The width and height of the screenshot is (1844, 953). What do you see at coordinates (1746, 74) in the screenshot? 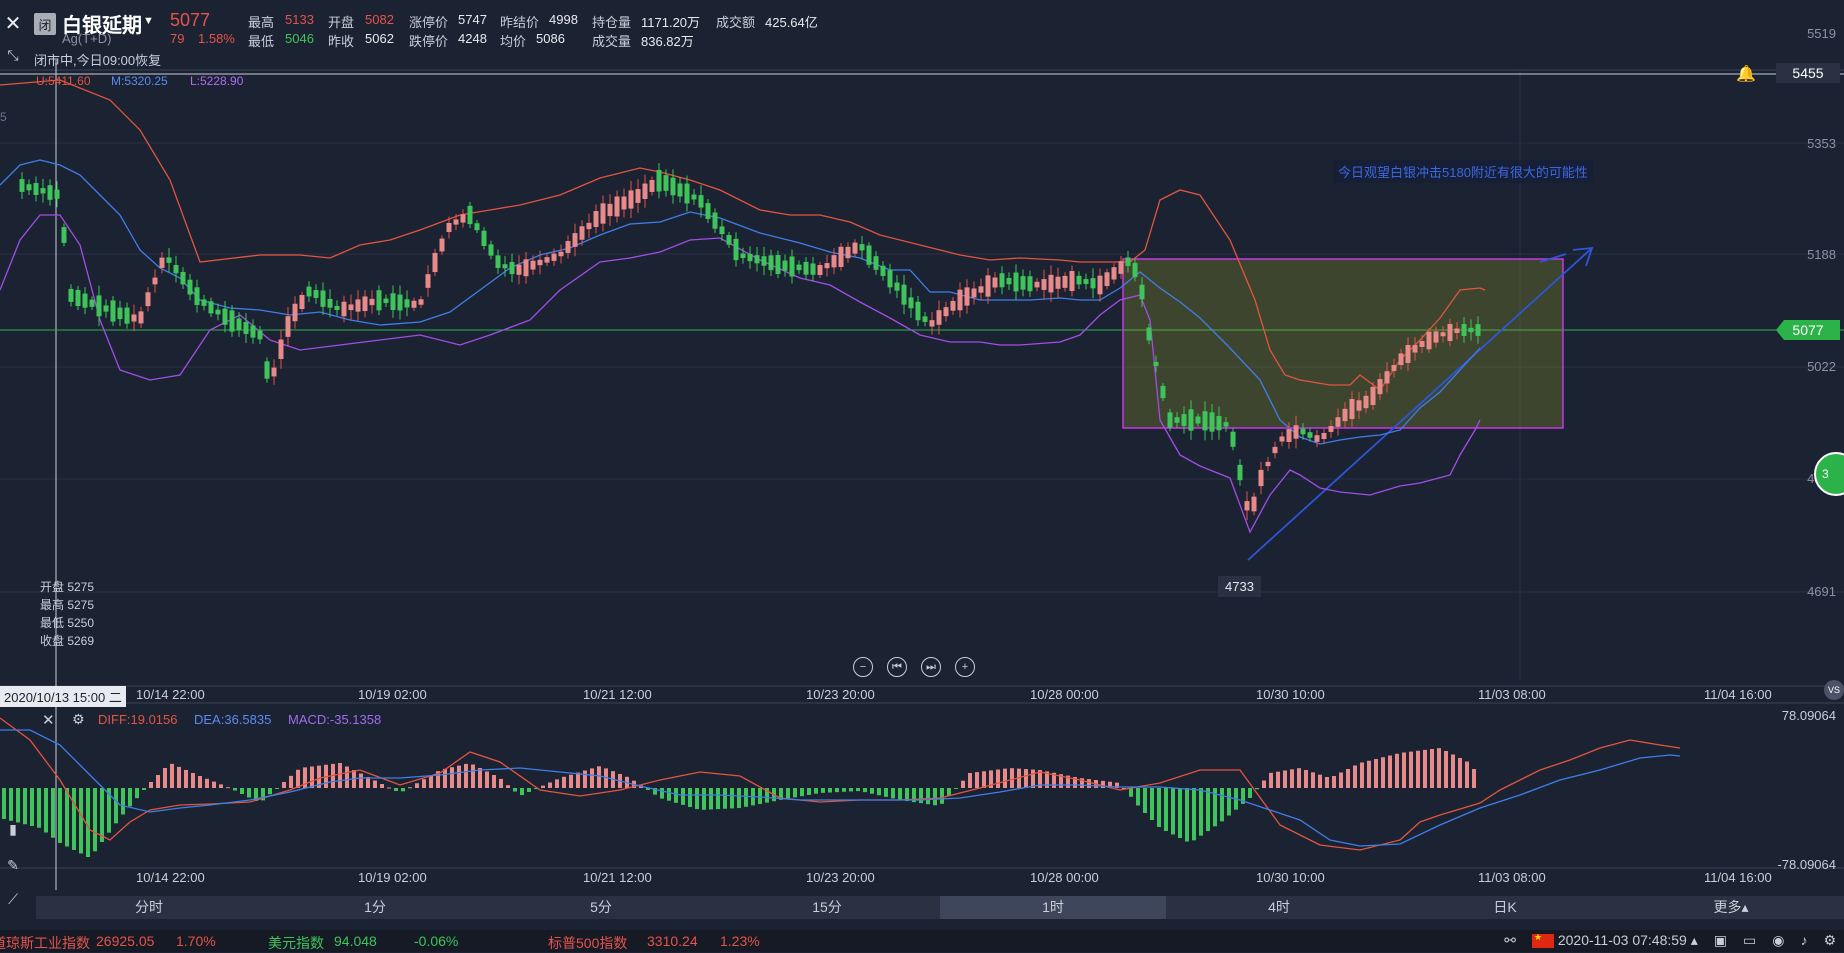
I see `bell-icon: 🔔` at bounding box center [1746, 74].